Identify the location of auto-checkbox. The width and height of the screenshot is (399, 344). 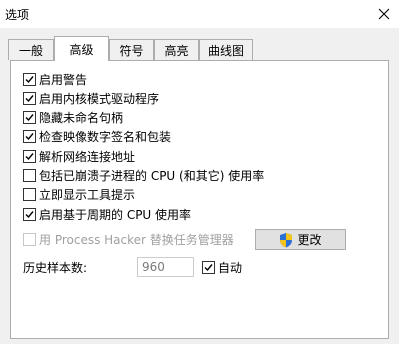
(208, 267).